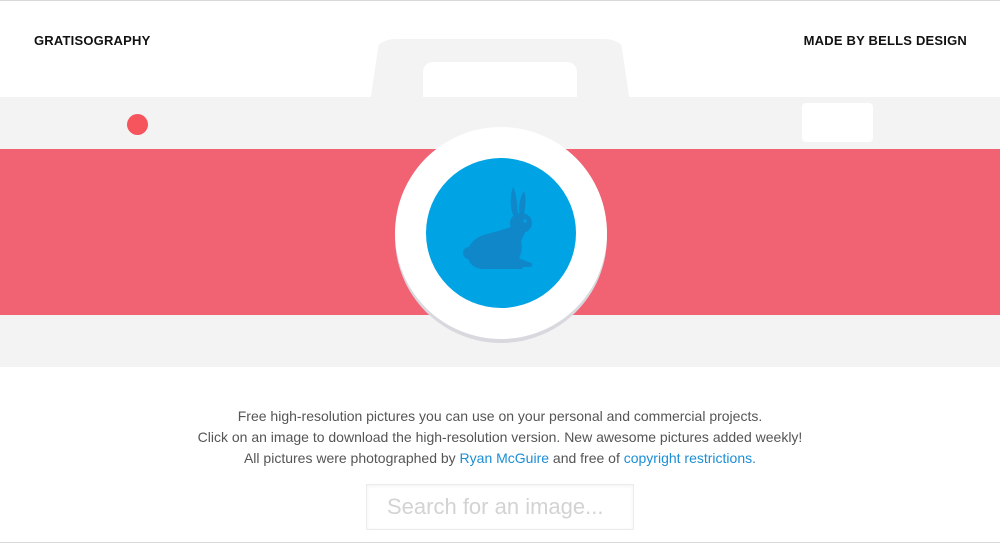 This screenshot has width=1000, height=543. I want to click on camera-top-window, so click(500, 82).